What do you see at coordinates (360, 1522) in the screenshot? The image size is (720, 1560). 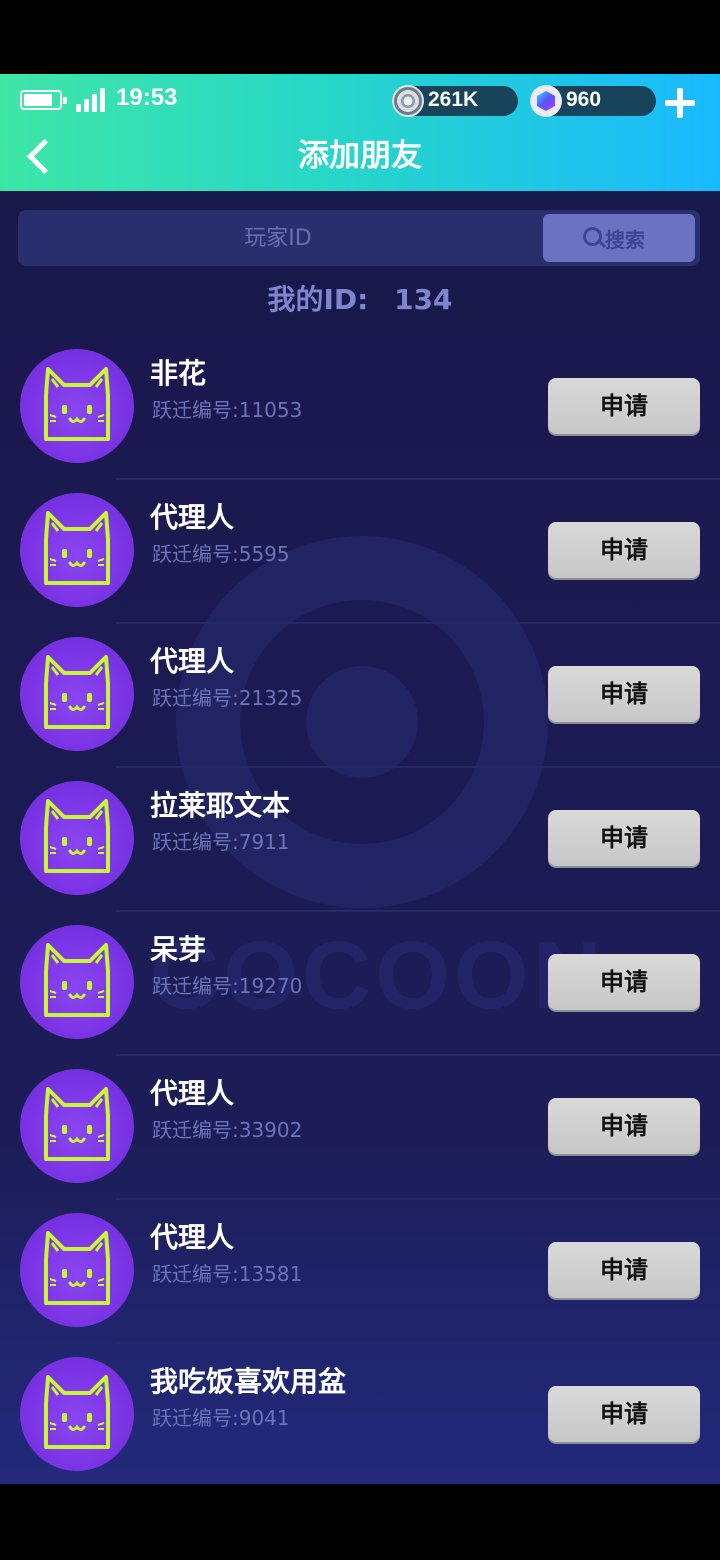 I see `letterbox-bottom` at bounding box center [360, 1522].